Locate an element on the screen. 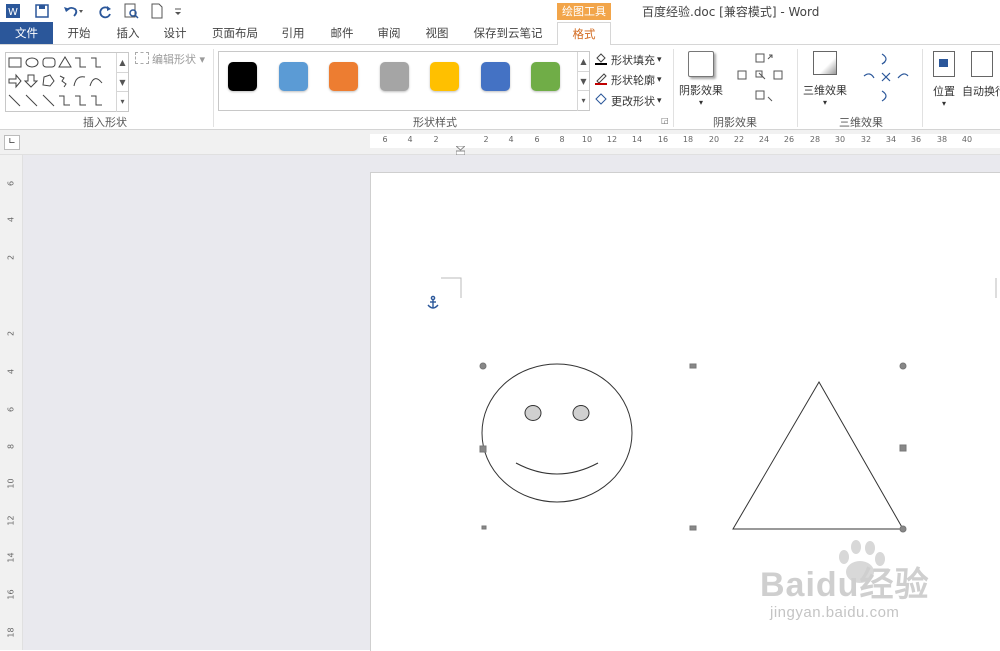 Image resolution: width=1000 pixels, height=651 pixels. ruler-number: 30 is located at coordinates (840, 139).